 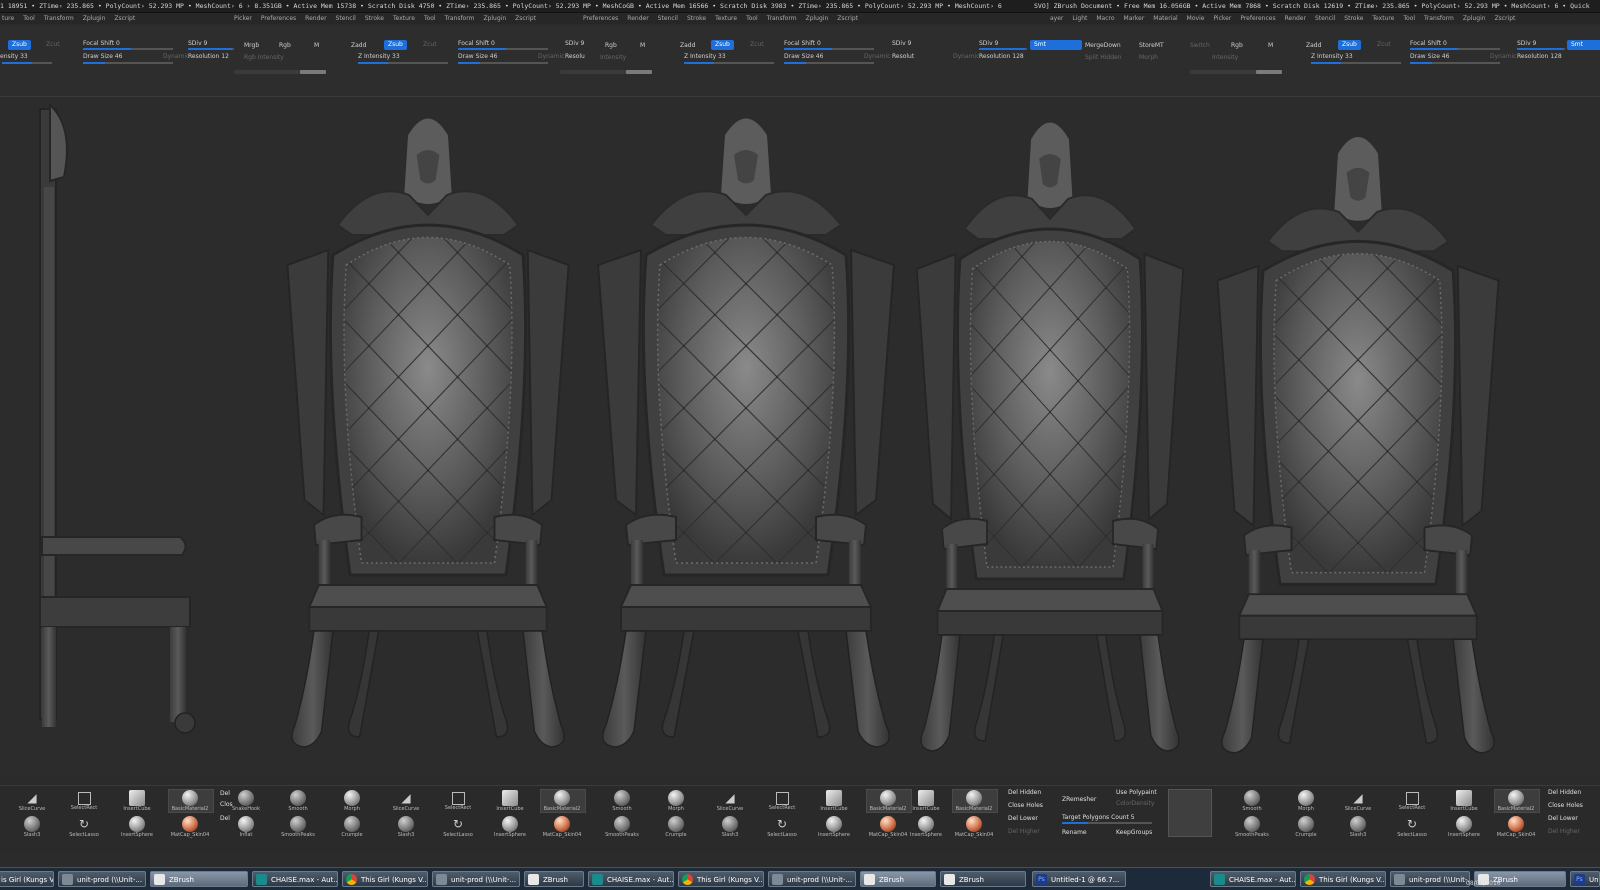 I want to click on slice-curve-brush: ◢ SliceCurve, so click(x=406, y=801).